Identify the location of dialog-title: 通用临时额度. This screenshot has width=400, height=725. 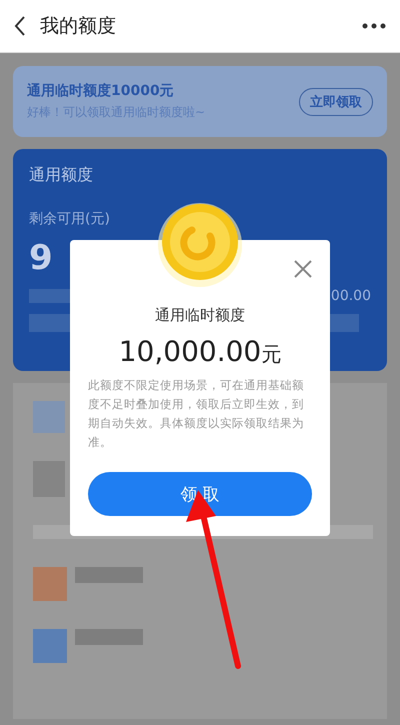
(200, 315).